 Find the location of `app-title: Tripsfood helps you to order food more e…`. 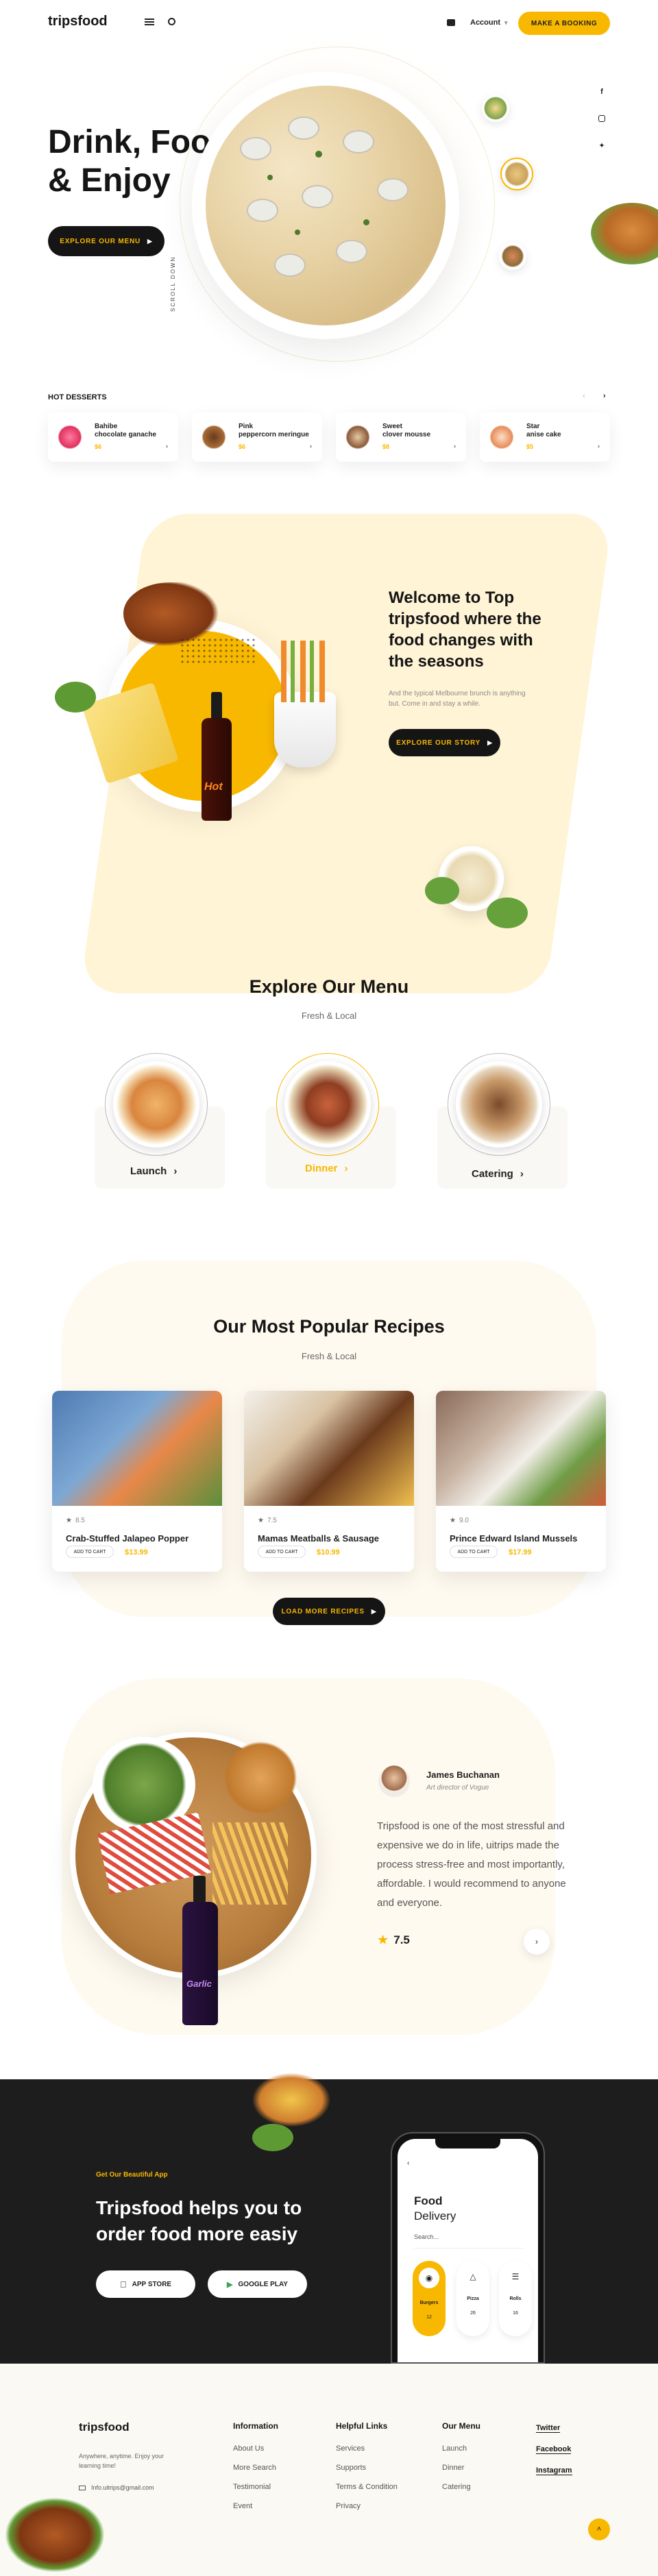

app-title: Tripsfood helps you to order food more e… is located at coordinates (199, 2221).